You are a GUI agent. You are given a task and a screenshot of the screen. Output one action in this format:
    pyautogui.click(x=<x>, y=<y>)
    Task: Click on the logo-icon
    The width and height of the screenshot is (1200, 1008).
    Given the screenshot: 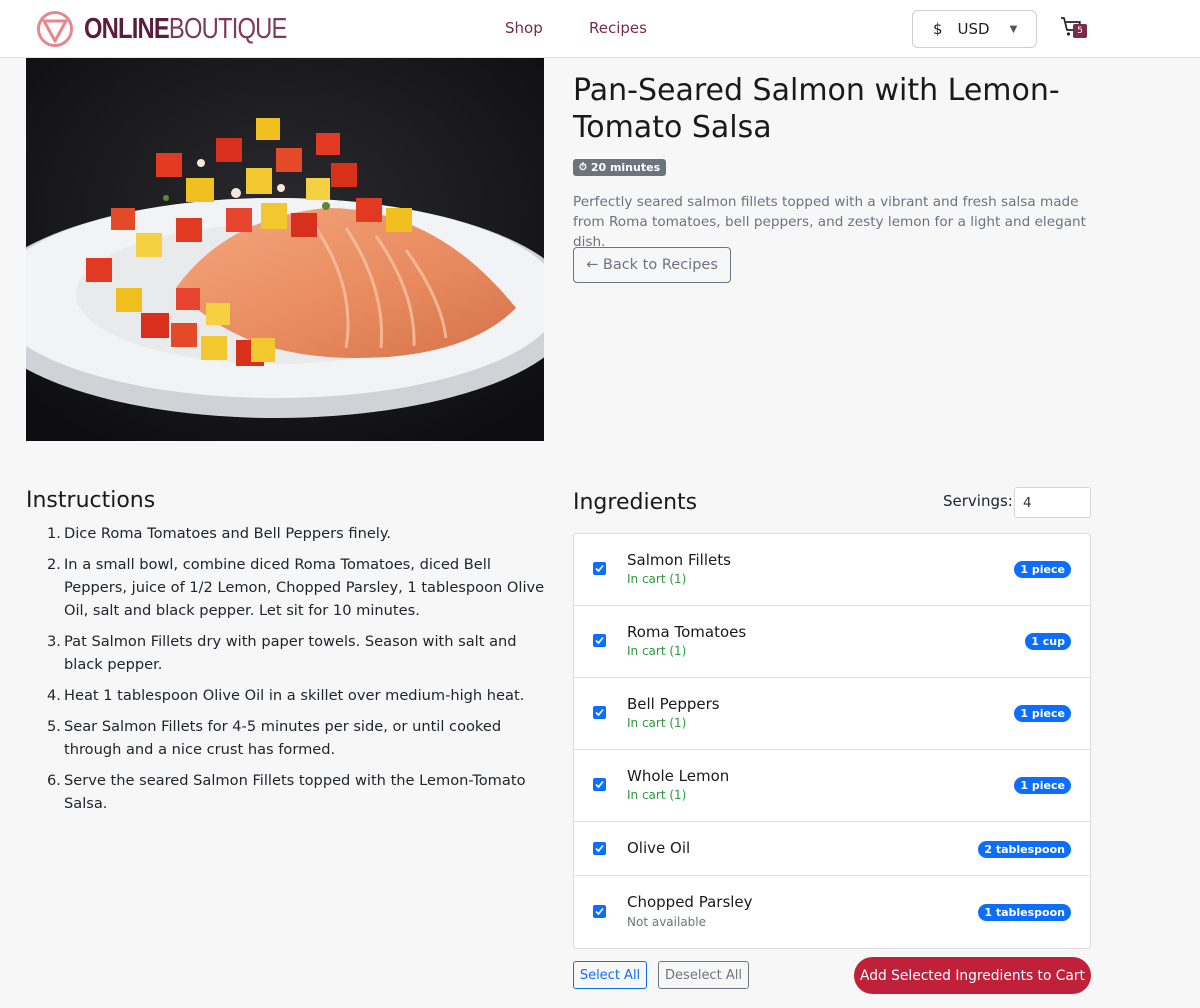 What is the action you would take?
    pyautogui.click(x=55, y=29)
    